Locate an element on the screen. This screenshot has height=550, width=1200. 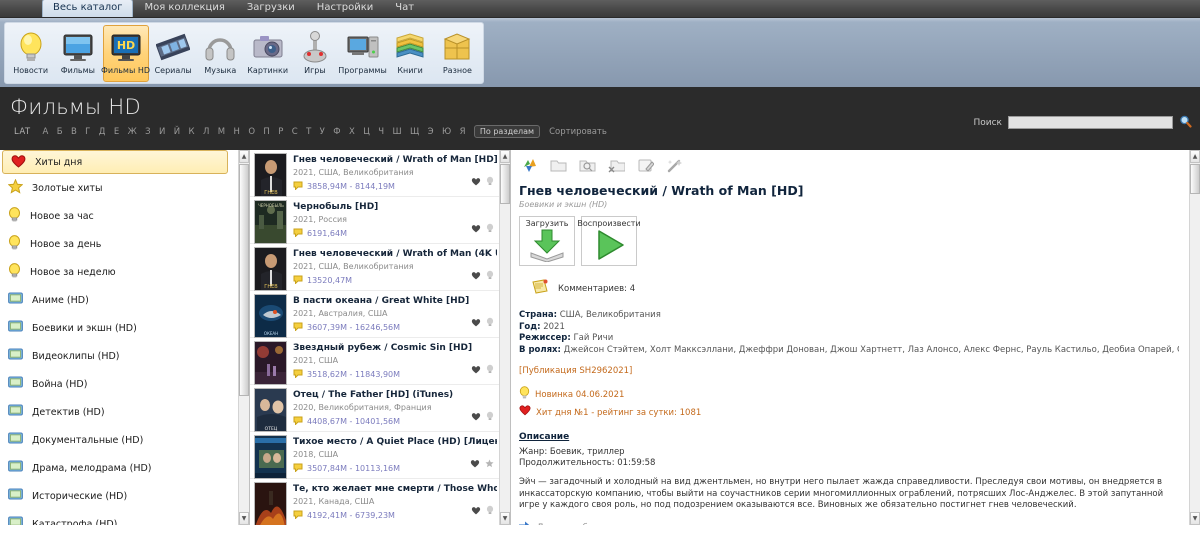
alpha-letter: В is located at coordinates (74, 132).